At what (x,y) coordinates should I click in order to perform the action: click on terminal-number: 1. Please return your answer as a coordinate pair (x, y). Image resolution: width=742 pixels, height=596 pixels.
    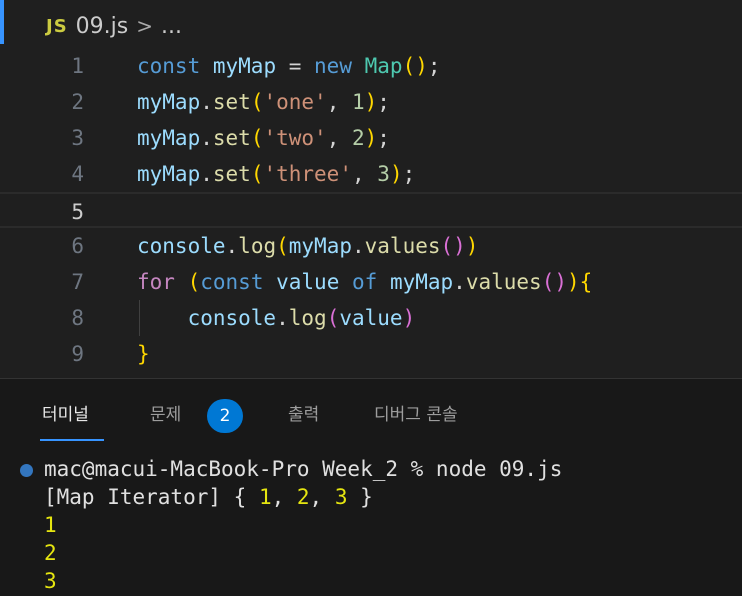
    Looking at the image, I should click on (265, 497).